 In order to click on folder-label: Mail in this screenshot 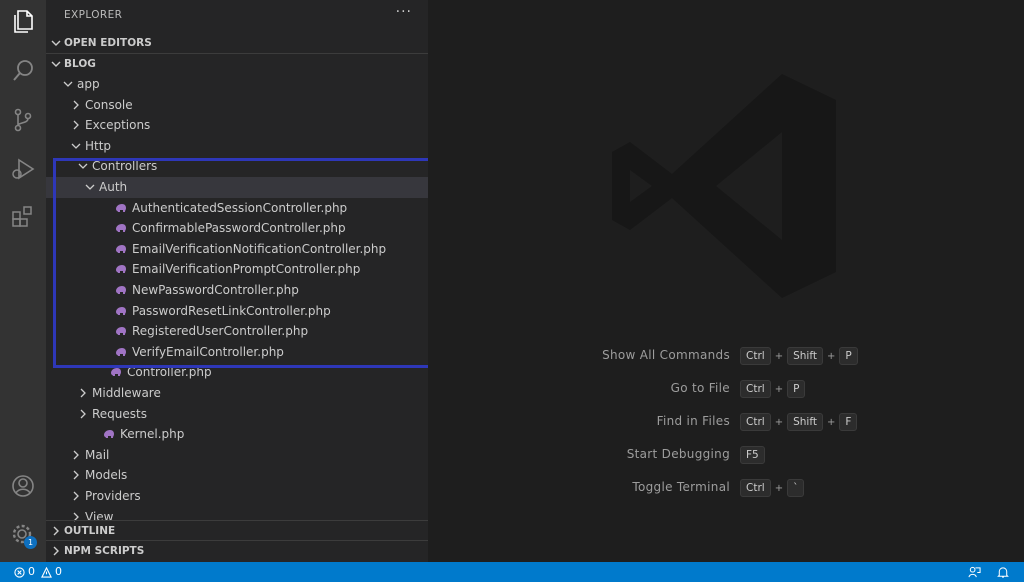, I will do `click(97, 454)`.